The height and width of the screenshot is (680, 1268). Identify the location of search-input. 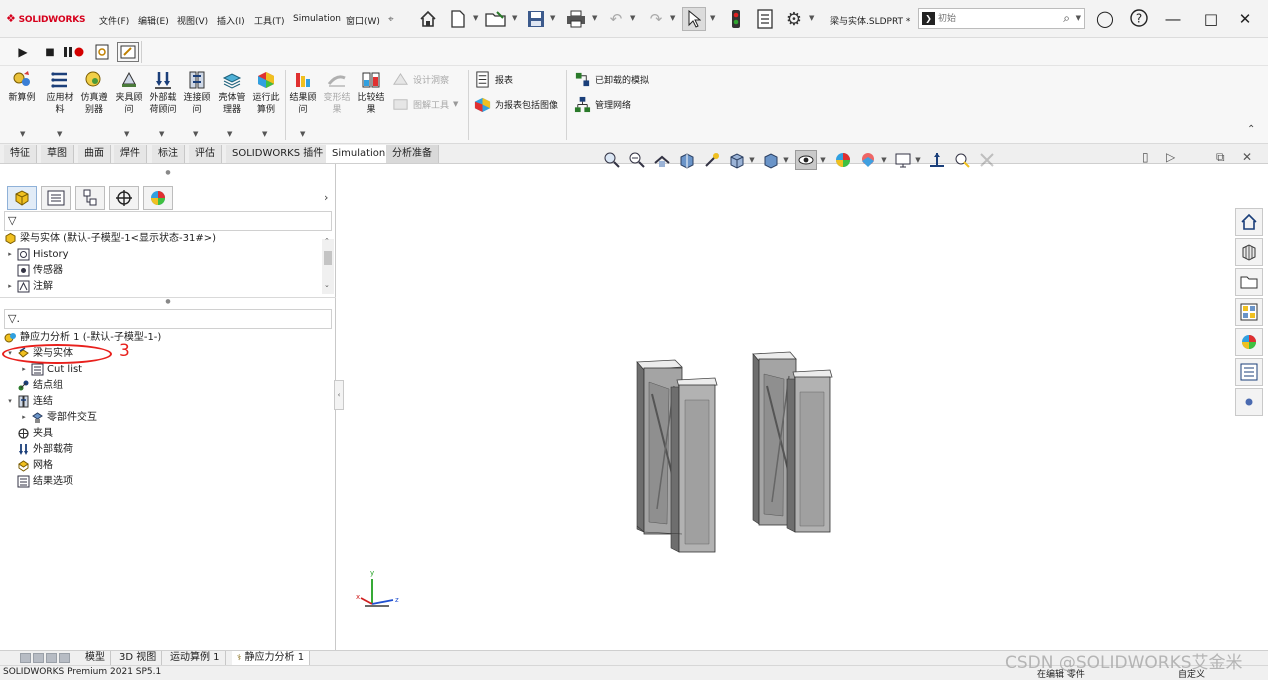
(998, 18).